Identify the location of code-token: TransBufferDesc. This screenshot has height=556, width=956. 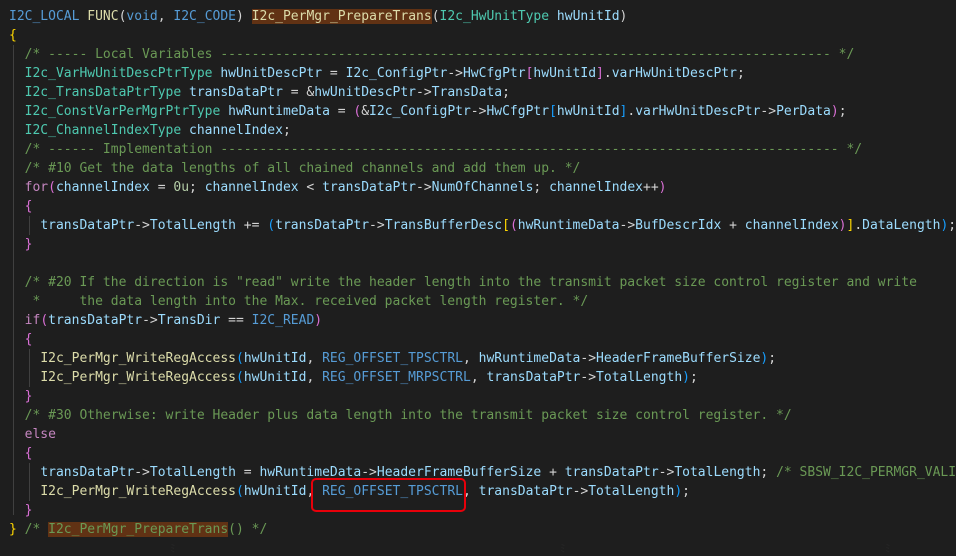
(443, 225).